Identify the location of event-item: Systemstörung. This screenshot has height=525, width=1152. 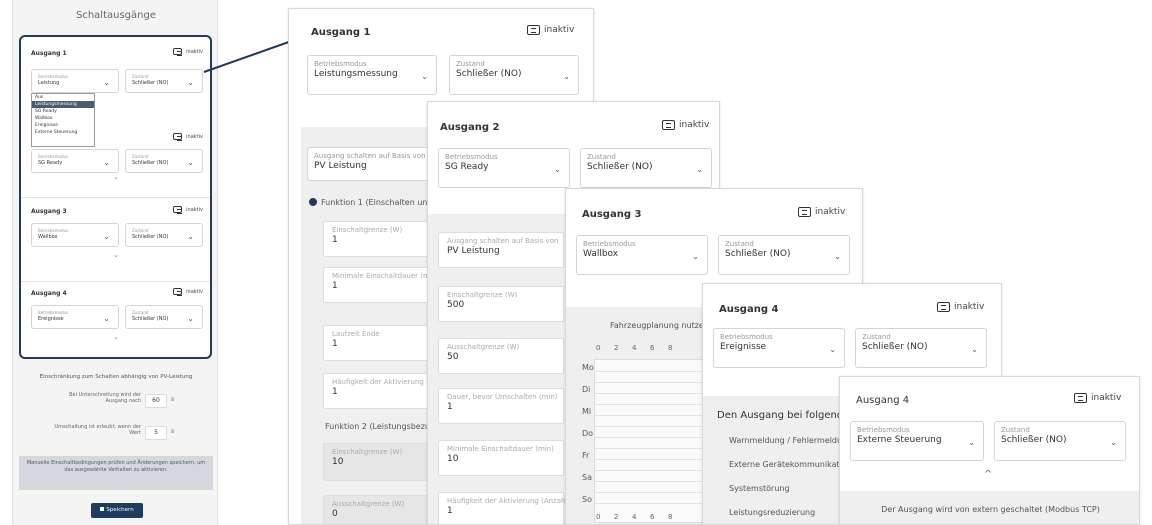
(759, 488).